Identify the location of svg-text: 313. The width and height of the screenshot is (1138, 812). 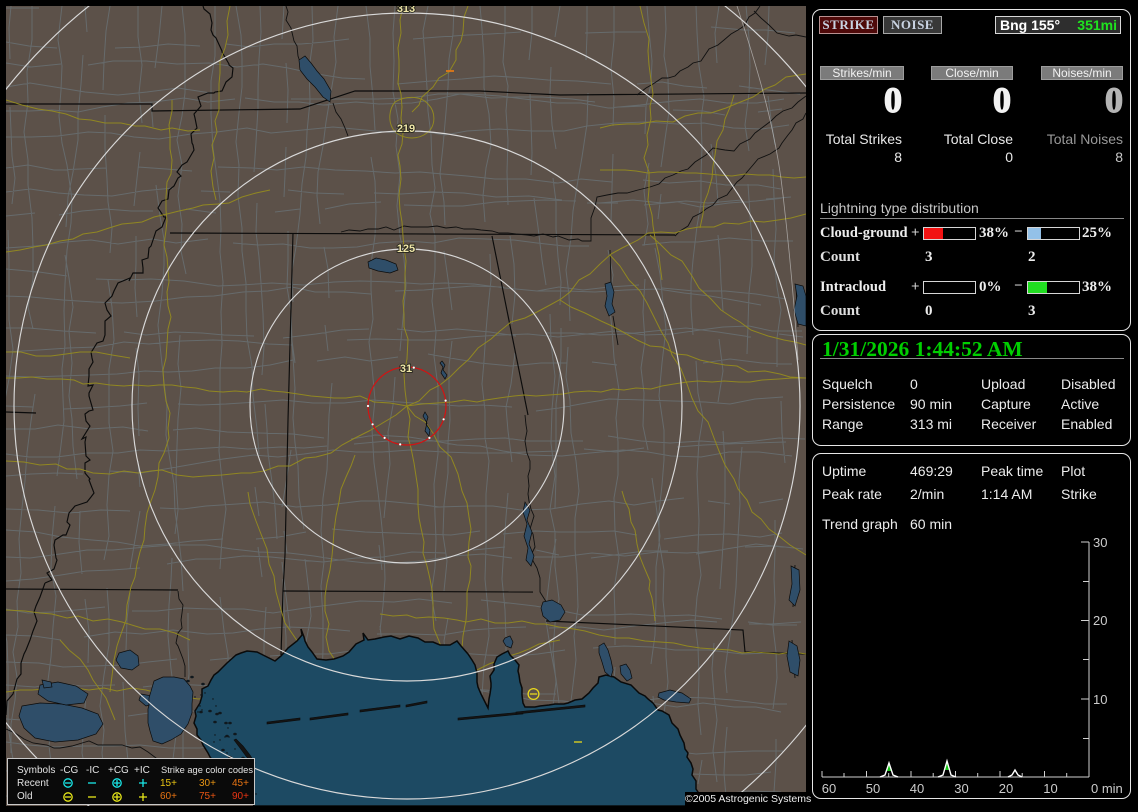
(406, 10).